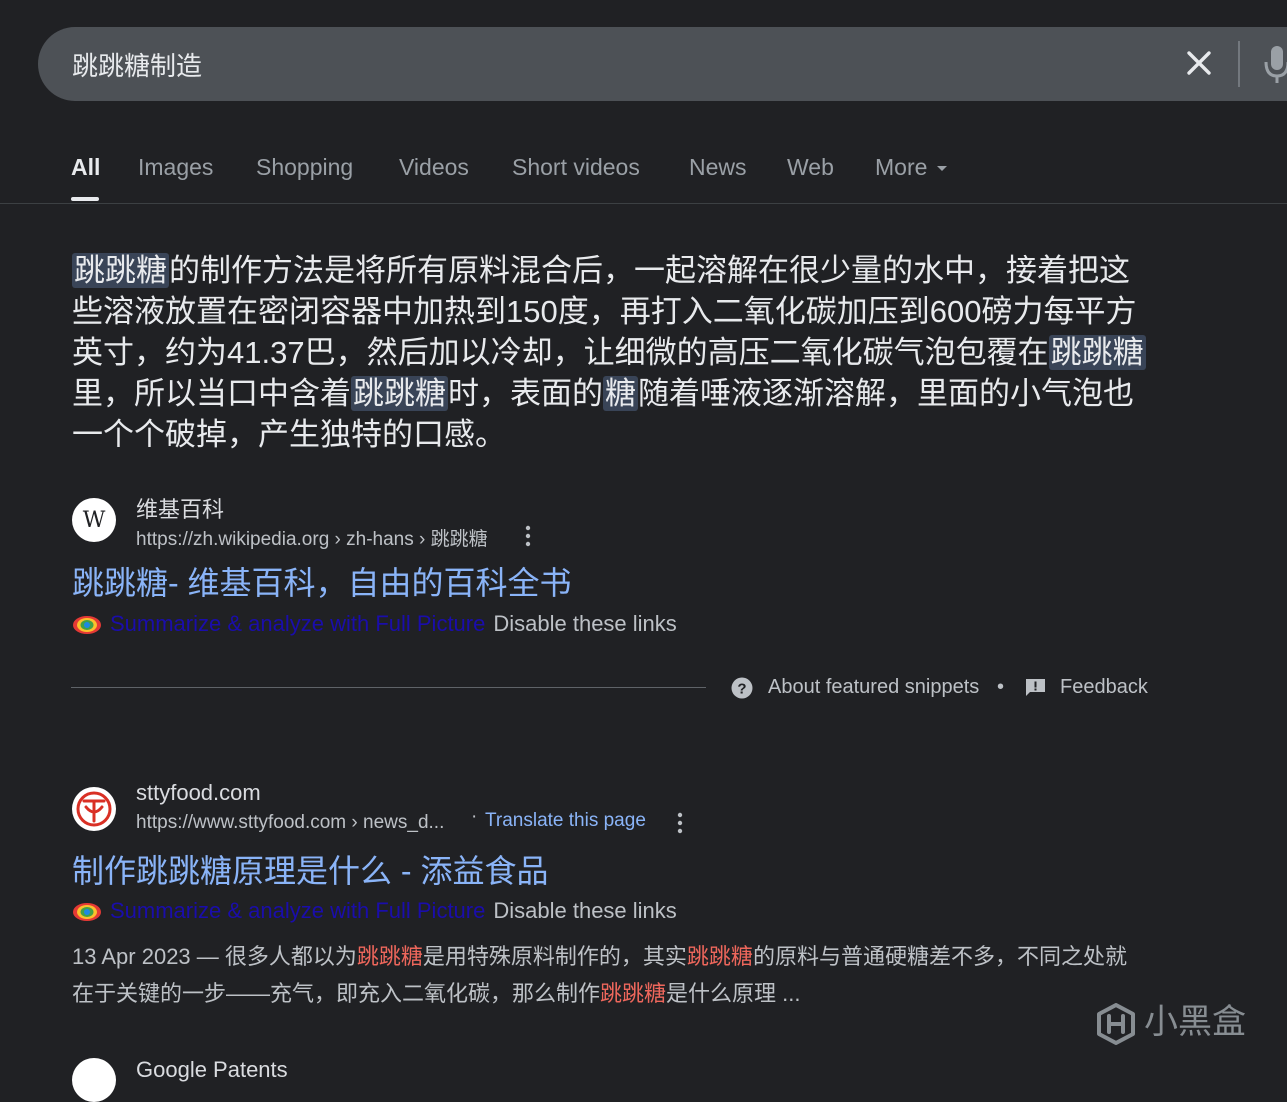  What do you see at coordinates (554, 956) in the screenshot?
I see `desc-text: 是用特殊原料制作的，其实` at bounding box center [554, 956].